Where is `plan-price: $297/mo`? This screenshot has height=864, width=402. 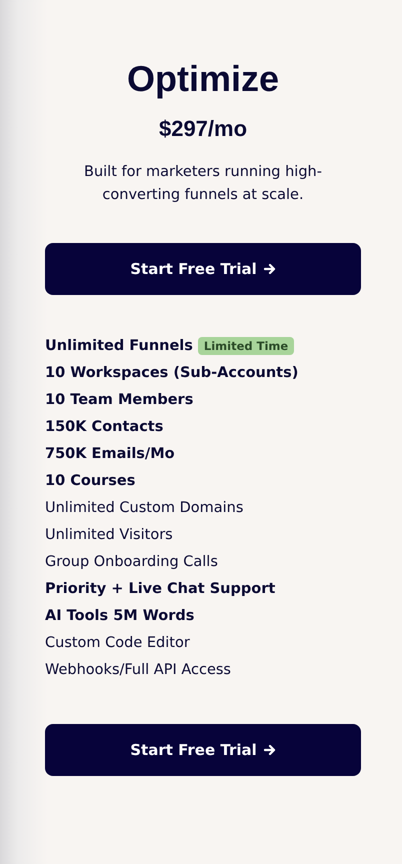
plan-price: $297/mo is located at coordinates (203, 129).